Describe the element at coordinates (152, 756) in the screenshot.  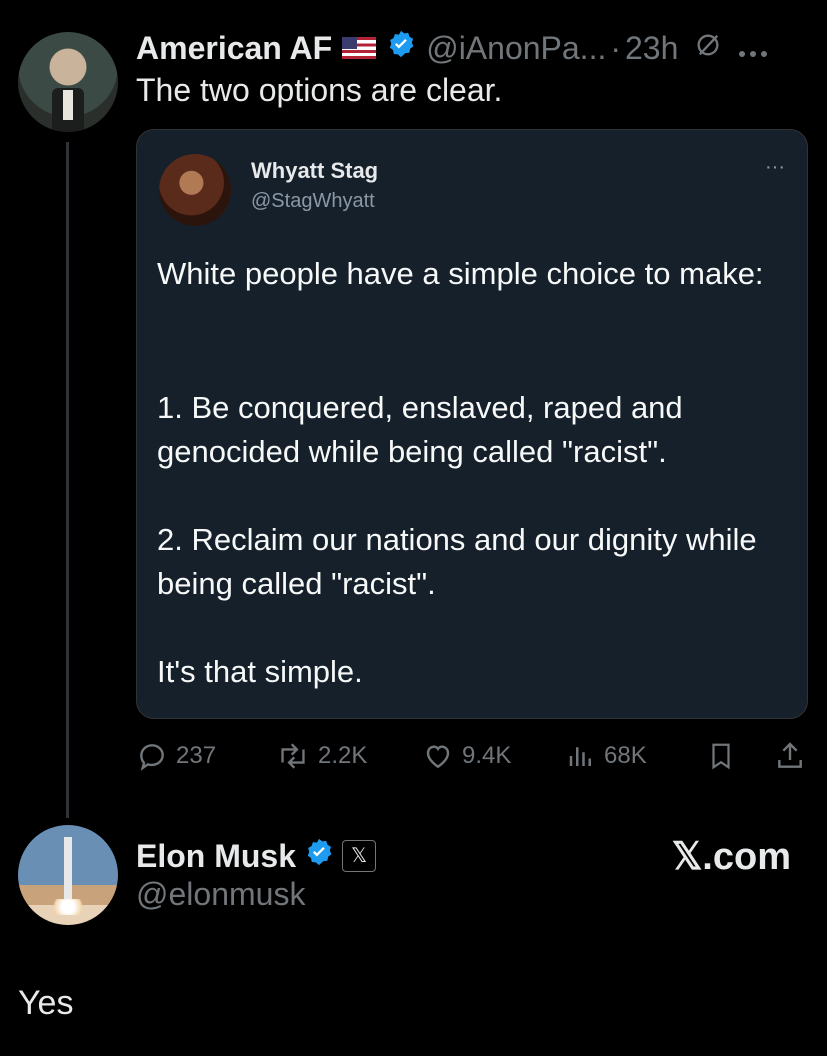
I see `reply-icon` at that location.